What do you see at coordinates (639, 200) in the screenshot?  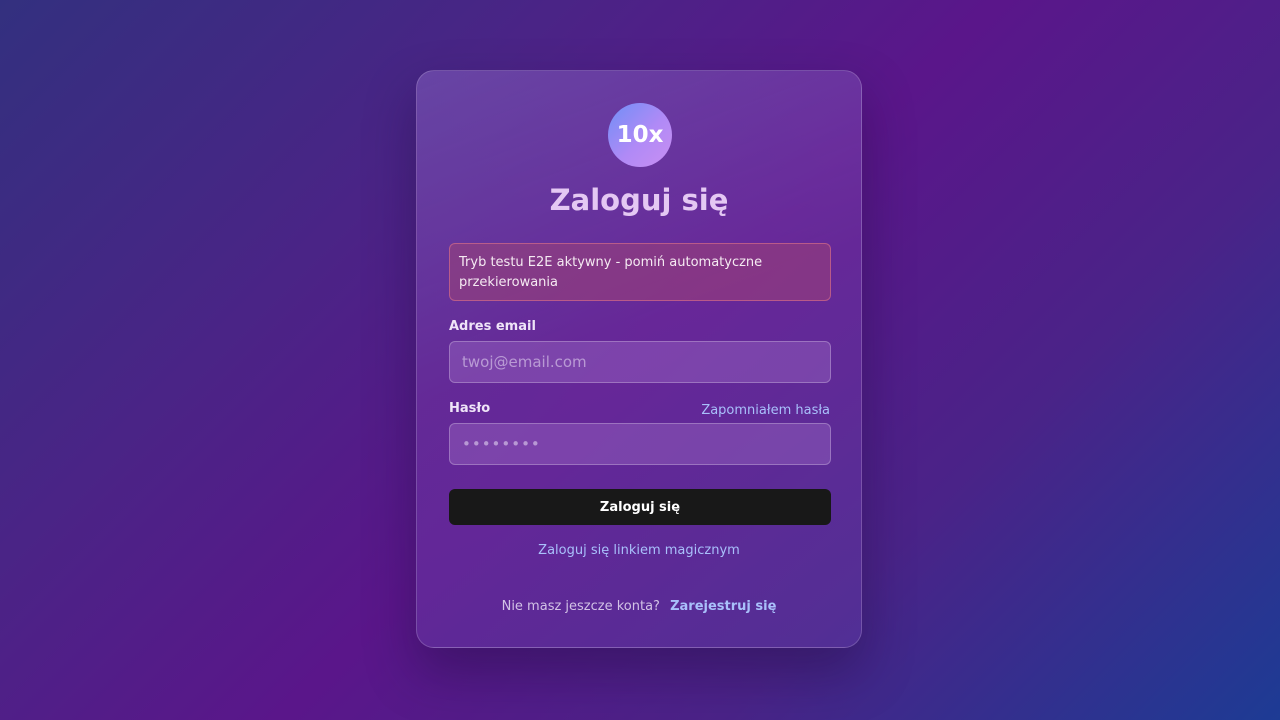 I see `page-title: Zaloguj się` at bounding box center [639, 200].